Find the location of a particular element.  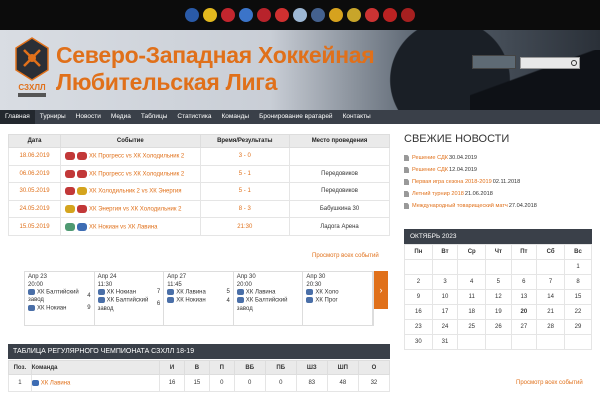

news-title: Летний турнир 2018 is located at coordinates (438, 194).